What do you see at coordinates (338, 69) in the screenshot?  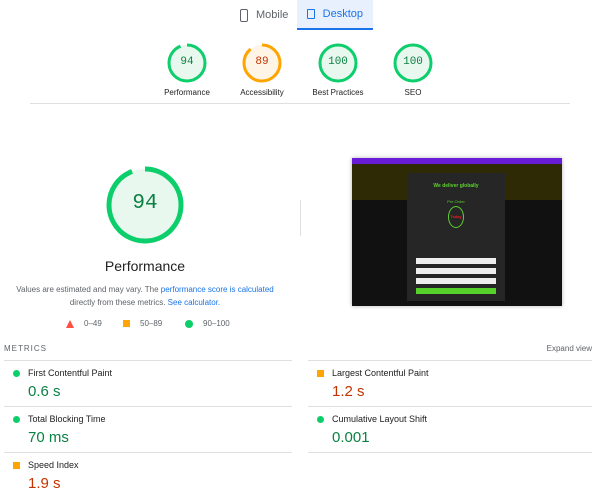 I see `score-gauge-best-practices: 100 Best Practices` at bounding box center [338, 69].